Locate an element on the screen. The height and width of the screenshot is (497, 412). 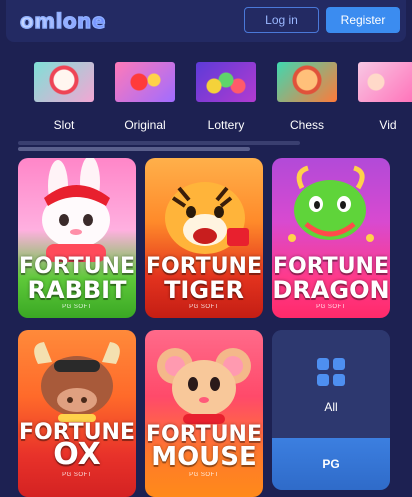
lottery-thumbnail is located at coordinates (226, 82).